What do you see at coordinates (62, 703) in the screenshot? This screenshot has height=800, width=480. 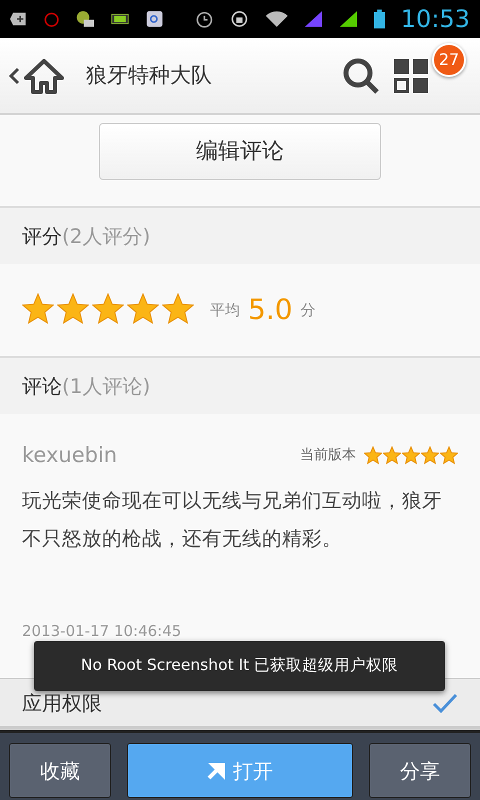 I see `permissions-label: 应用权限` at bounding box center [62, 703].